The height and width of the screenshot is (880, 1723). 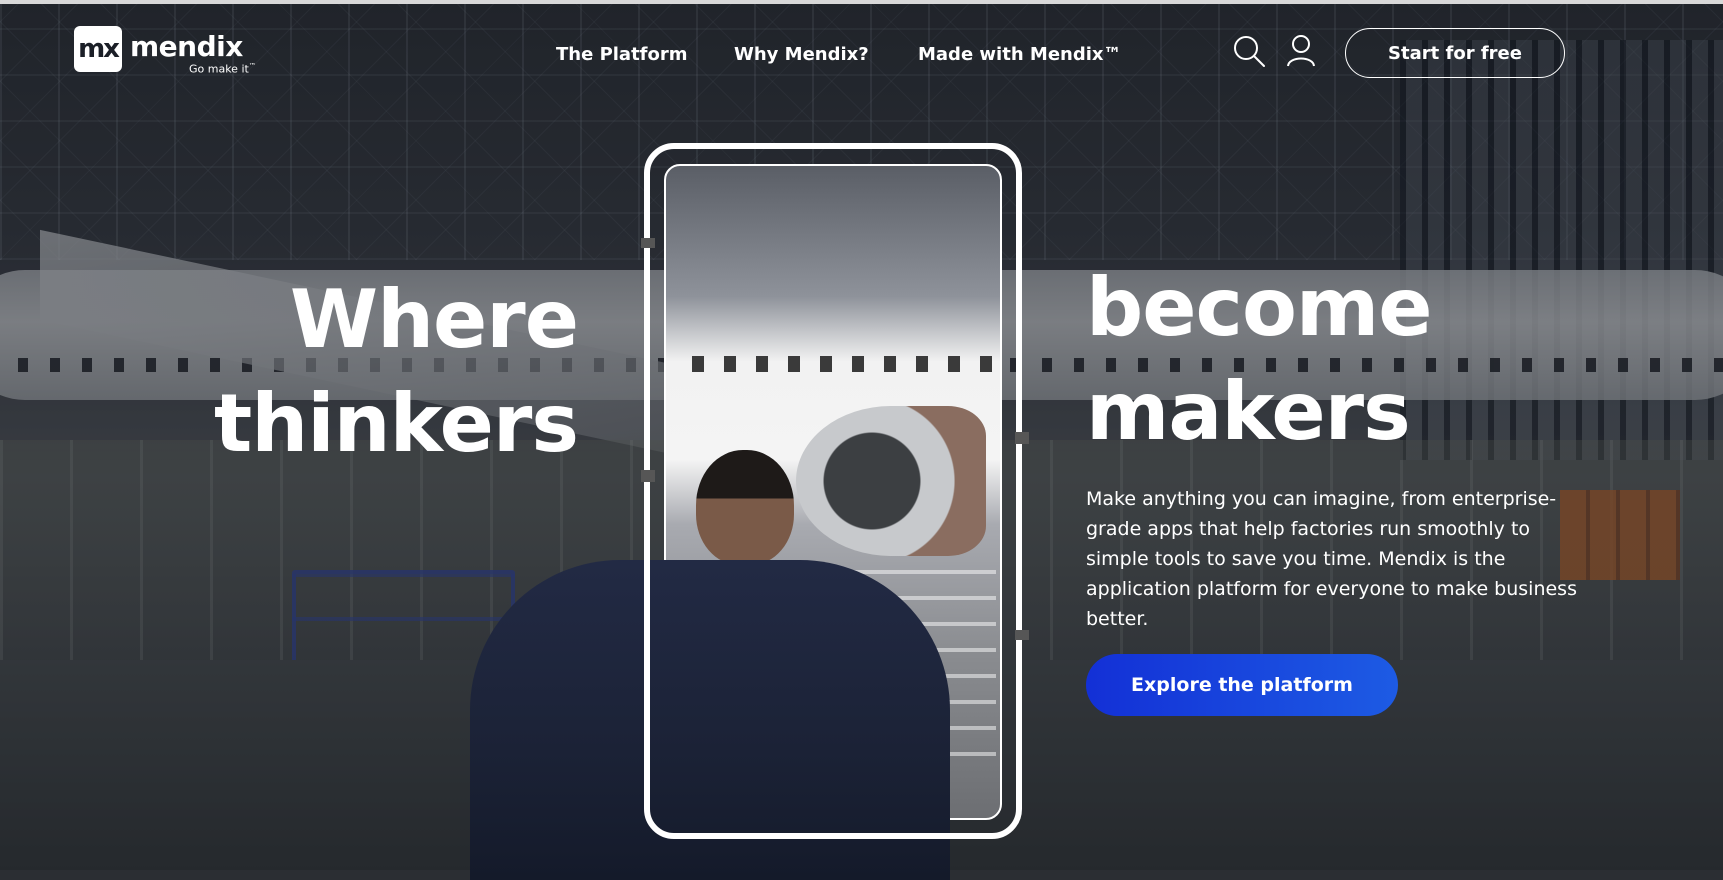 What do you see at coordinates (1242, 685) in the screenshot?
I see `explore-the-platform-button: Explore the platform` at bounding box center [1242, 685].